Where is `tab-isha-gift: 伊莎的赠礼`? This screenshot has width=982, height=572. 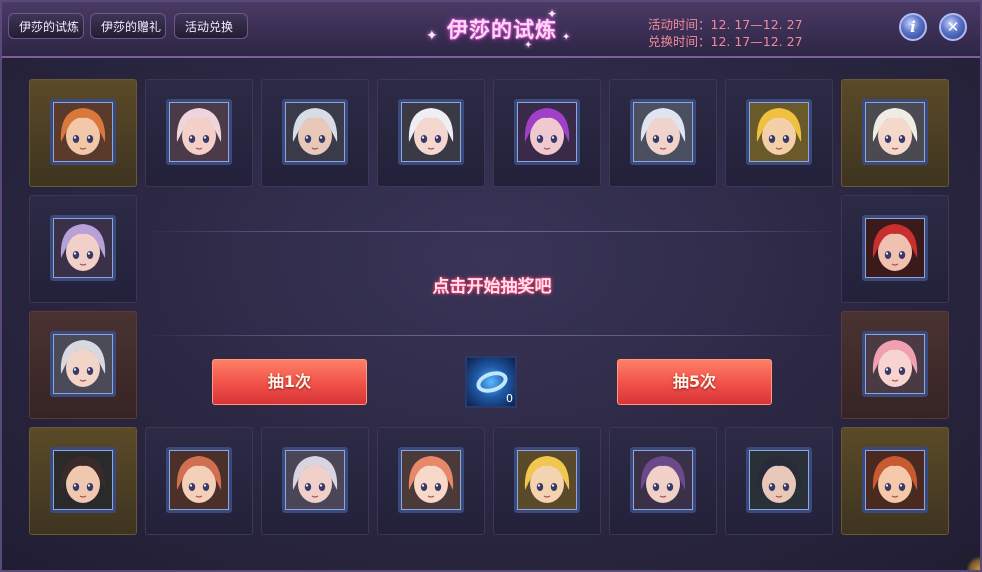 tab-isha-gift: 伊莎的赠礼 is located at coordinates (128, 26).